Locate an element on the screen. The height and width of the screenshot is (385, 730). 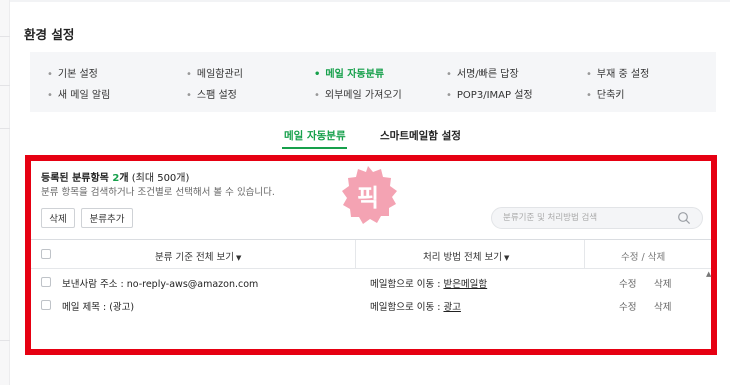
criteria-filter-dropdown: 분류 기준 전체 보기 ▼ is located at coordinates (198, 256).